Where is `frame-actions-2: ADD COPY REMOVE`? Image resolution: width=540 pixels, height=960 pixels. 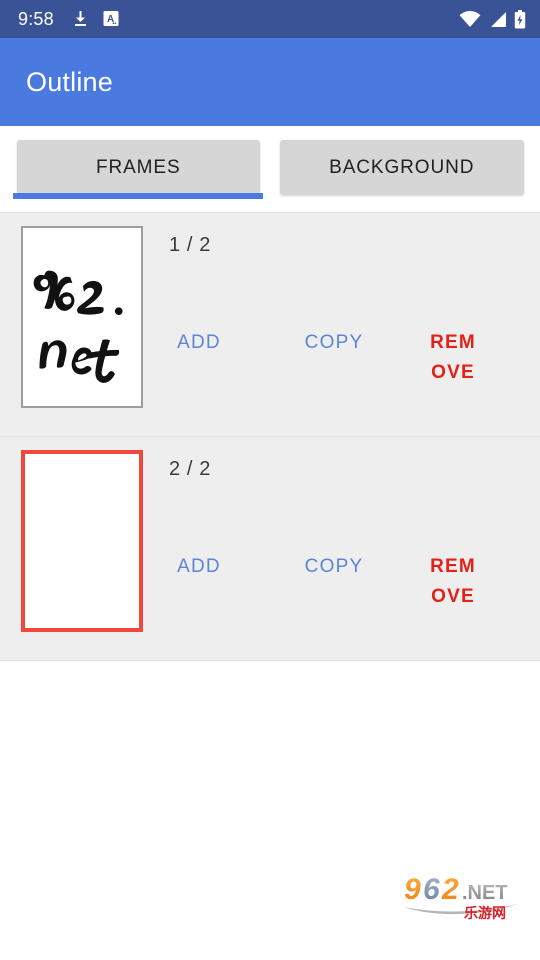
frame-actions-2: ADD COPY REMOVE is located at coordinates (341, 582).